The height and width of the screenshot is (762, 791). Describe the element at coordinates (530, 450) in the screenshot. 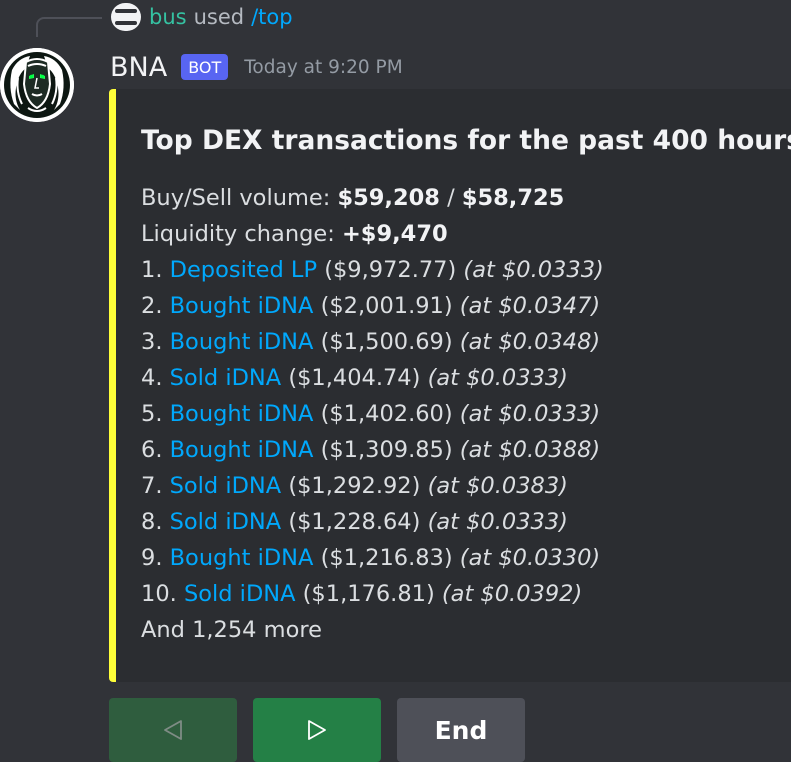

I see `transaction-price: (at $0.0388)` at that location.